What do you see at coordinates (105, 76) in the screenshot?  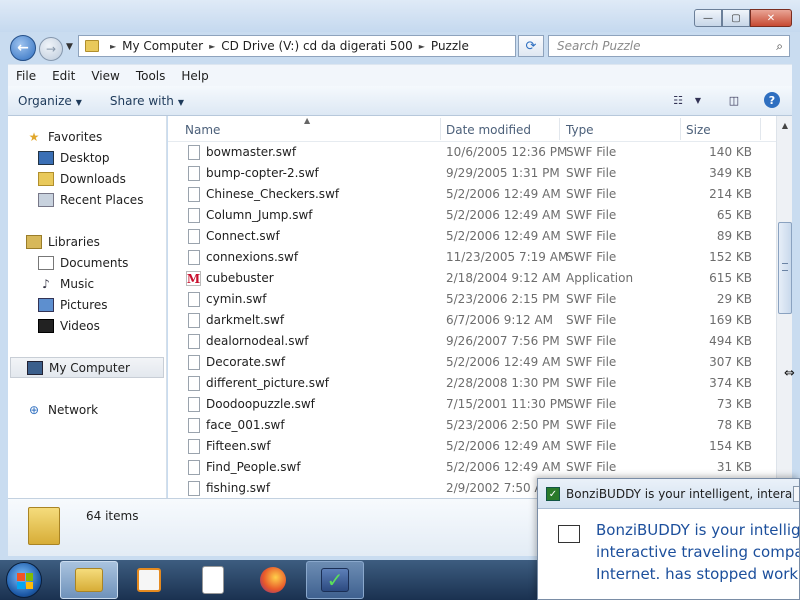 I see `menu-view: View` at bounding box center [105, 76].